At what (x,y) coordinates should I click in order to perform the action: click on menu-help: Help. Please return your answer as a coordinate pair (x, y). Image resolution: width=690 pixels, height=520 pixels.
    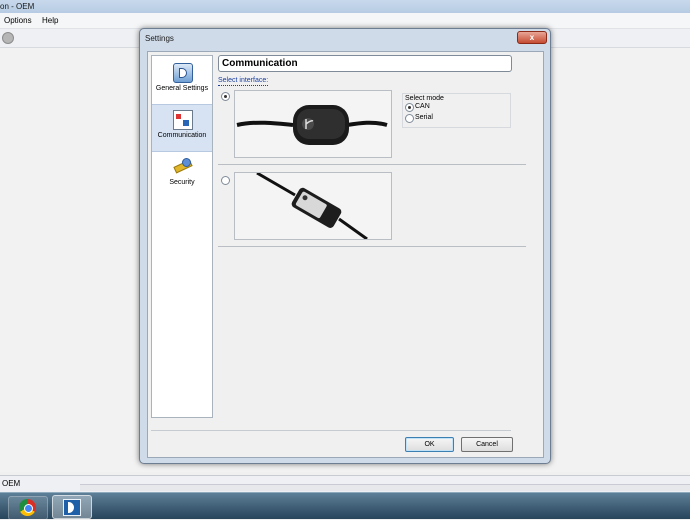
    Looking at the image, I should click on (50, 20).